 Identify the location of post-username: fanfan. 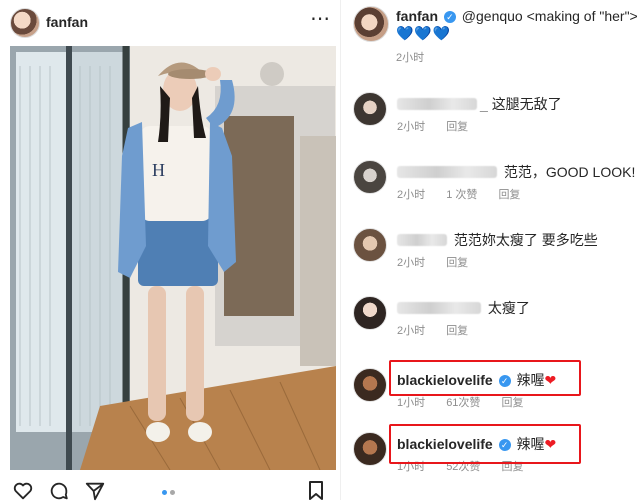
(67, 22).